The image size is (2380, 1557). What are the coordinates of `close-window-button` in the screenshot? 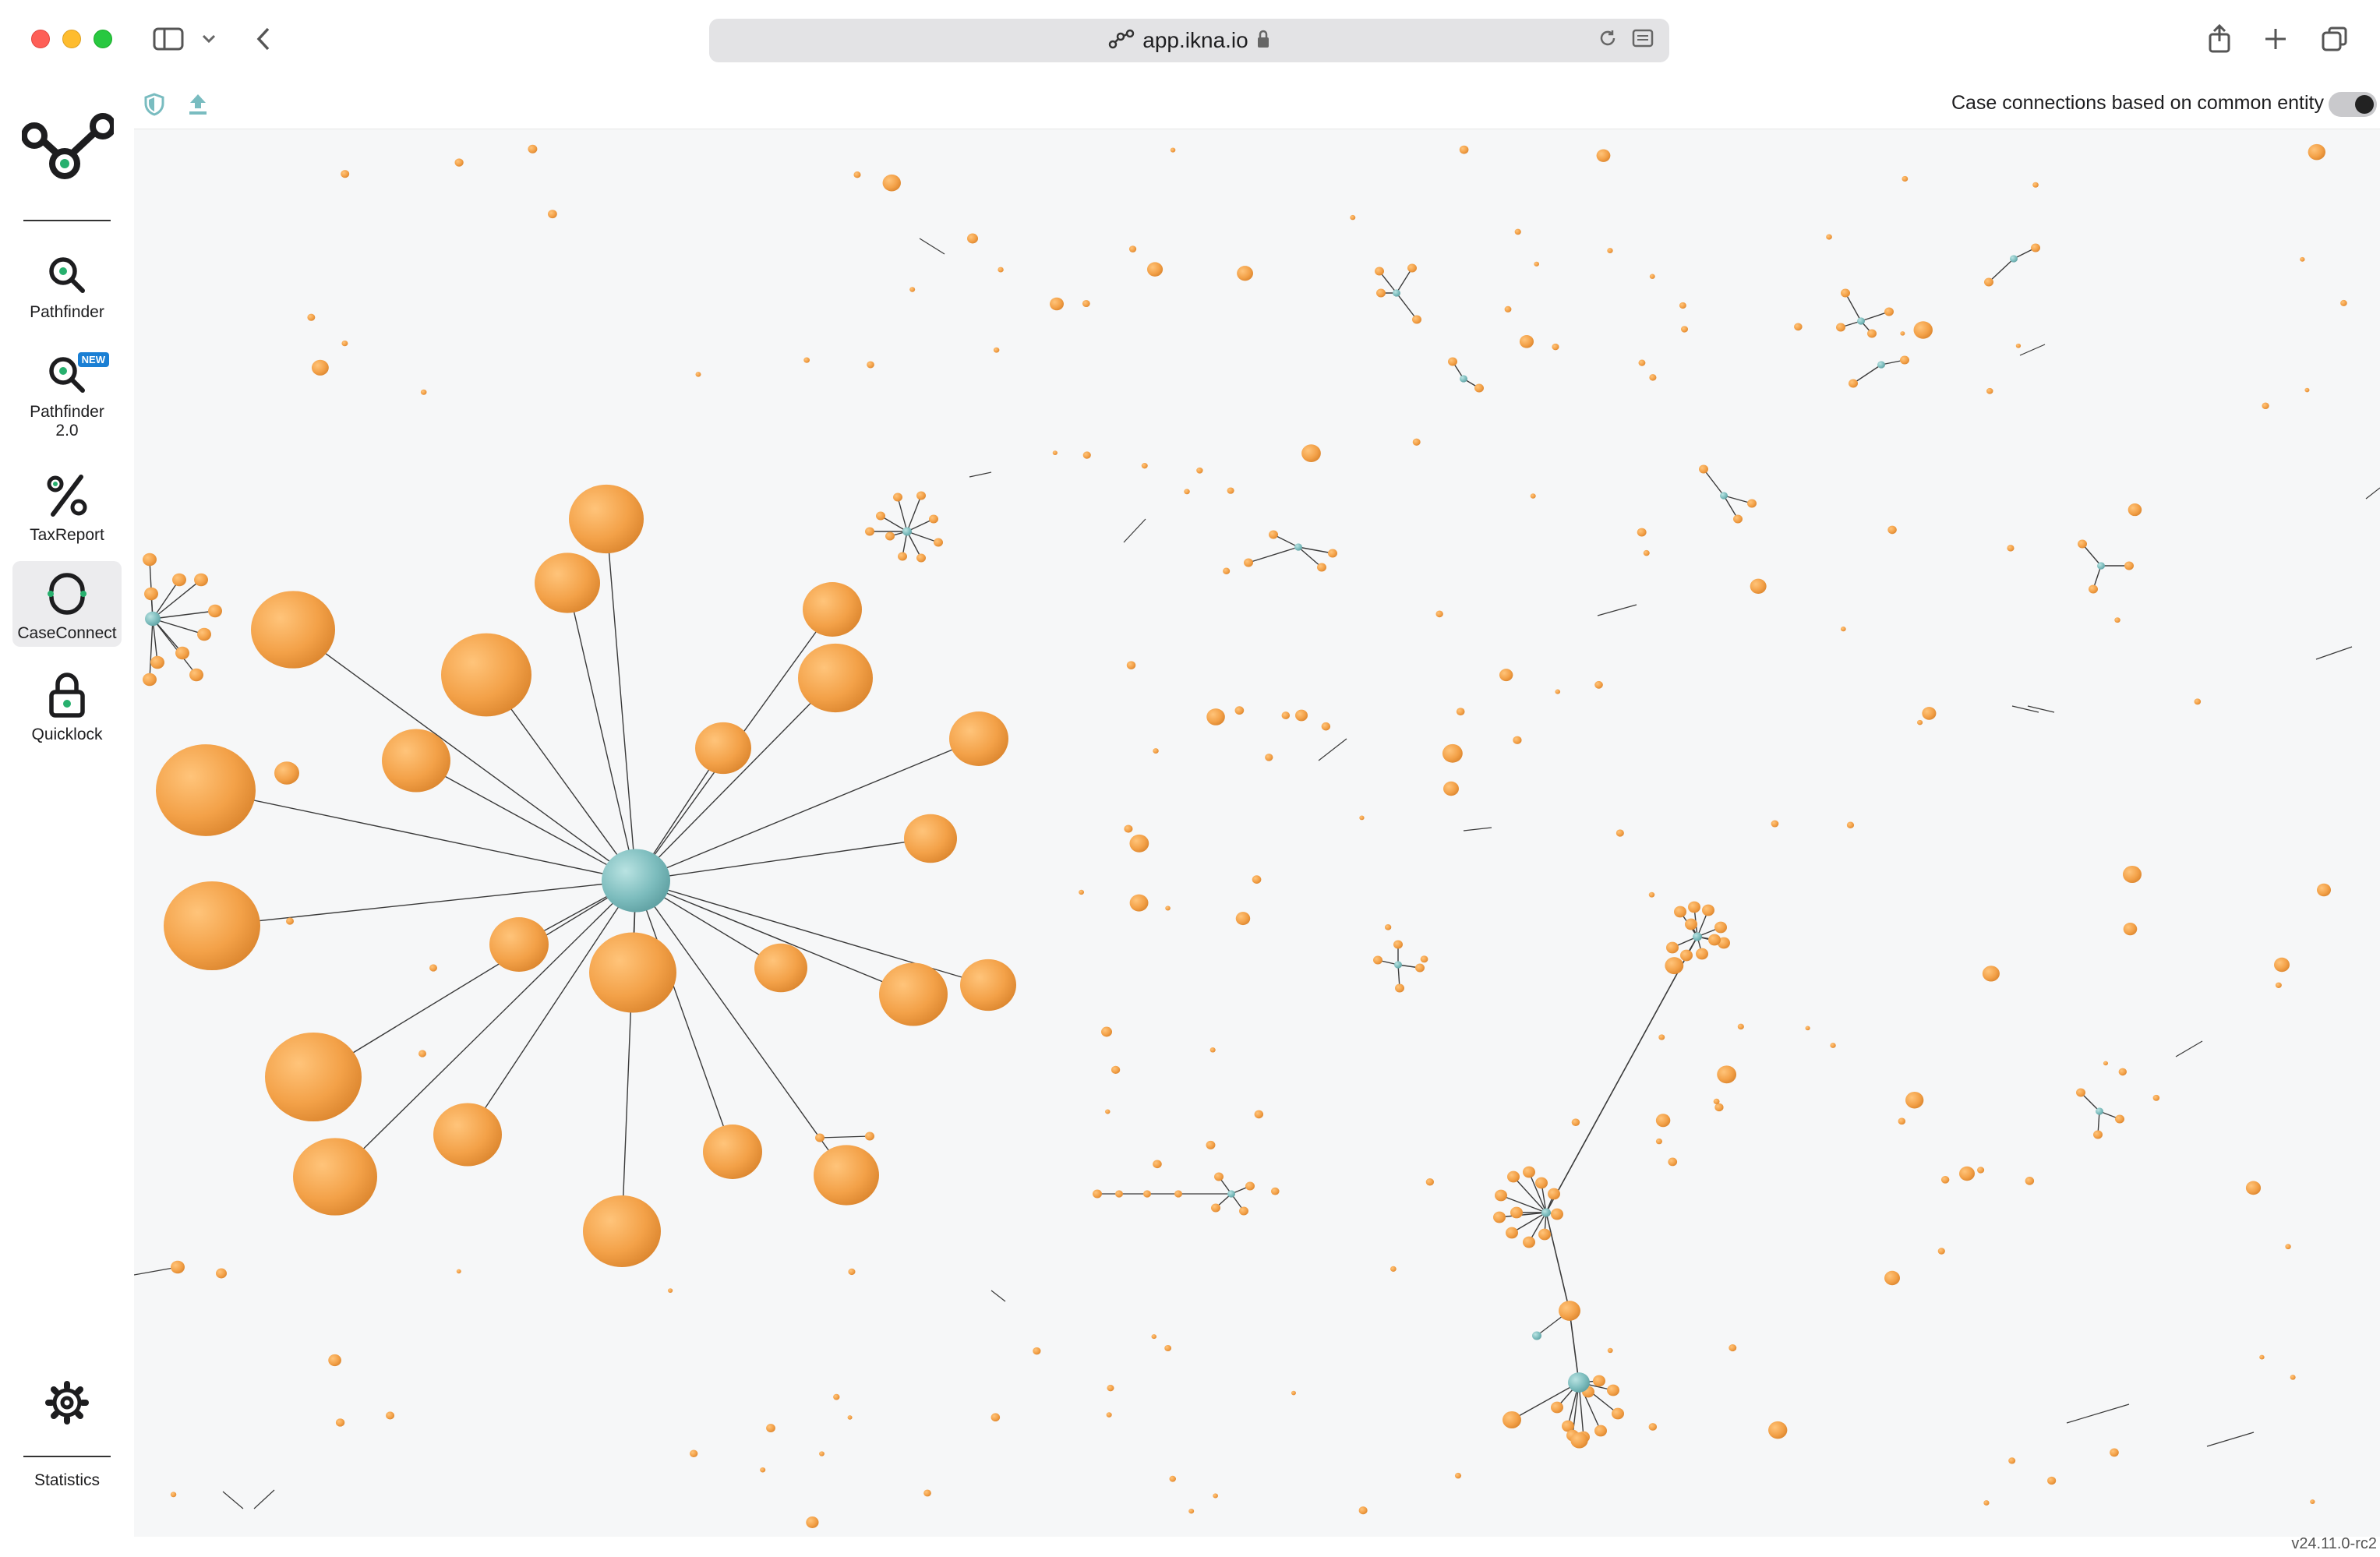 It's located at (41, 39).